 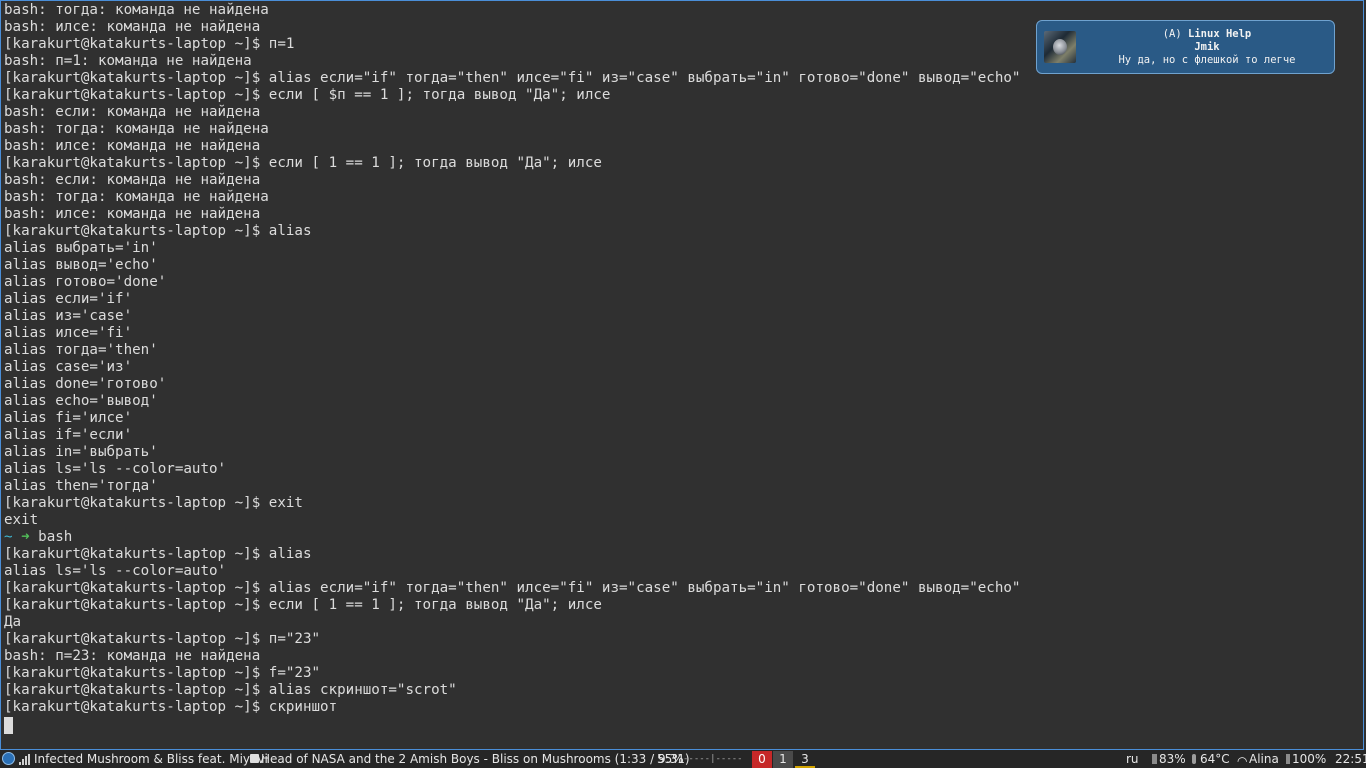 I want to click on avatar, so click(x=1060, y=47).